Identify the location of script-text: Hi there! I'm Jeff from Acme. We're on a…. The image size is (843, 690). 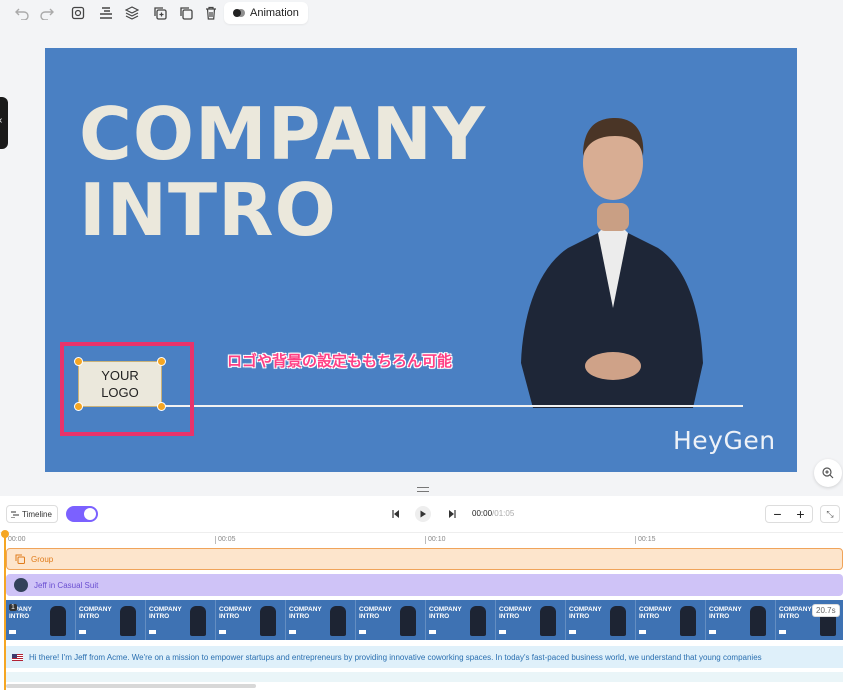
(395, 657).